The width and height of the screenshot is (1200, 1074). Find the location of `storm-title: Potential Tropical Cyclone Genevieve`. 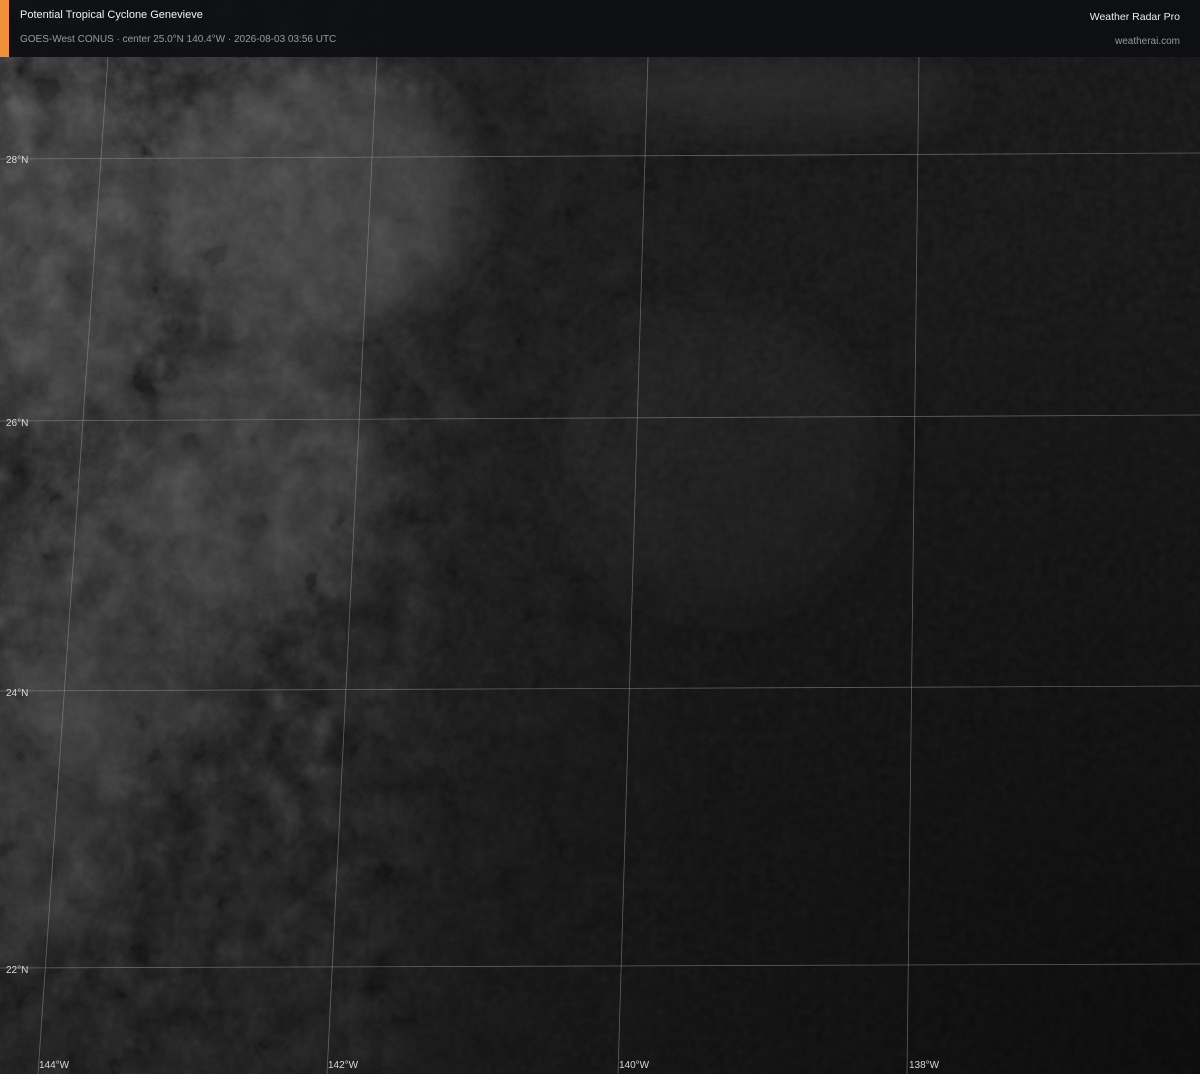

storm-title: Potential Tropical Cyclone Genevieve is located at coordinates (111, 15).